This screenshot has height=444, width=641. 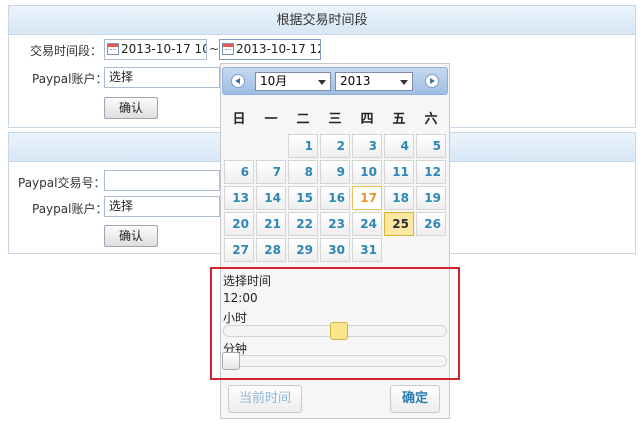 What do you see at coordinates (367, 119) in the screenshot?
I see `weekday-thu: 四` at bounding box center [367, 119].